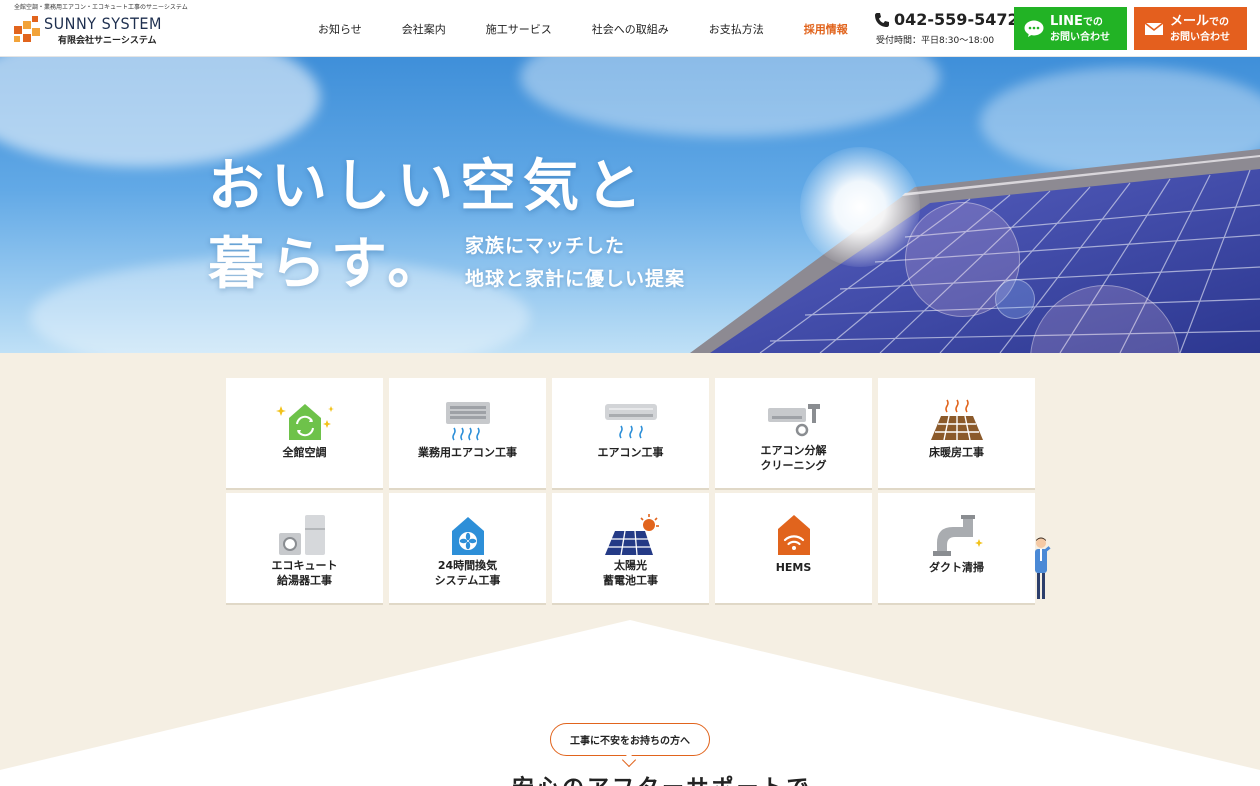 This screenshot has width=1260, height=786. I want to click on service-card-ventilation: 24時間換気 システム工事, so click(467, 548).